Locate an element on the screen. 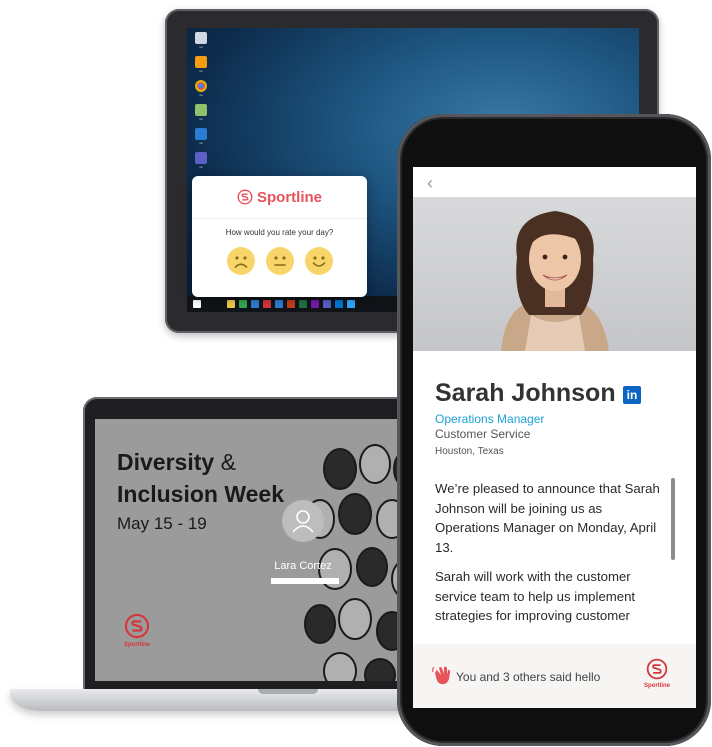 This screenshot has width=712, height=747. taskbar-onenote-icon is located at coordinates (315, 304).